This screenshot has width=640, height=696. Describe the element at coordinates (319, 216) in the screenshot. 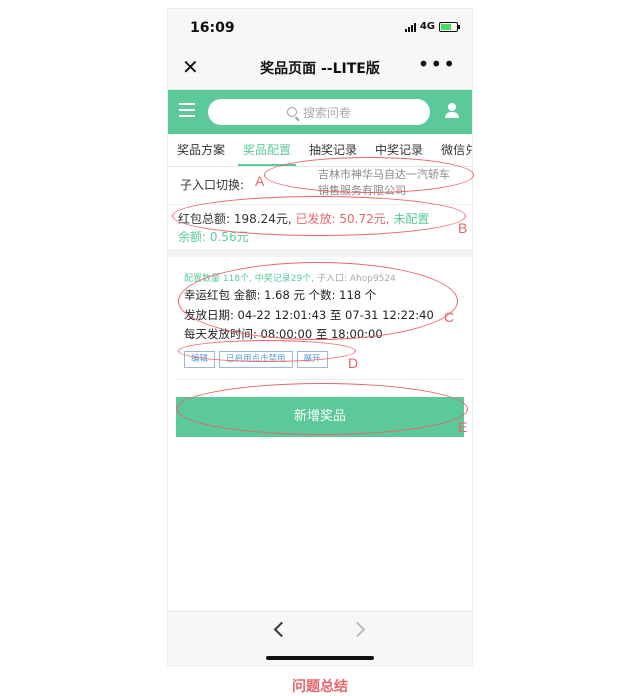

I see `annotation-ellipse-b` at that location.